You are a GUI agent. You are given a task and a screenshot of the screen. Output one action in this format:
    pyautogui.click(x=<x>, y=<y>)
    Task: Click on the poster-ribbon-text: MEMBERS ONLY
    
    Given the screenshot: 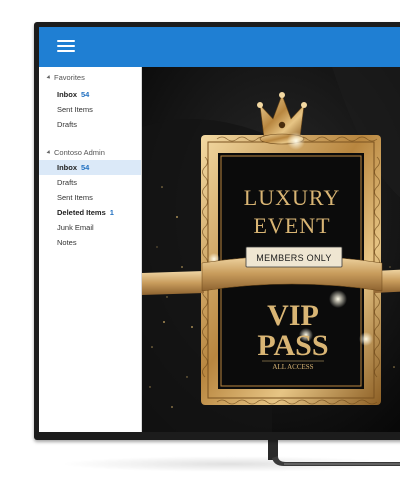 What is the action you would take?
    pyautogui.click(x=293, y=258)
    